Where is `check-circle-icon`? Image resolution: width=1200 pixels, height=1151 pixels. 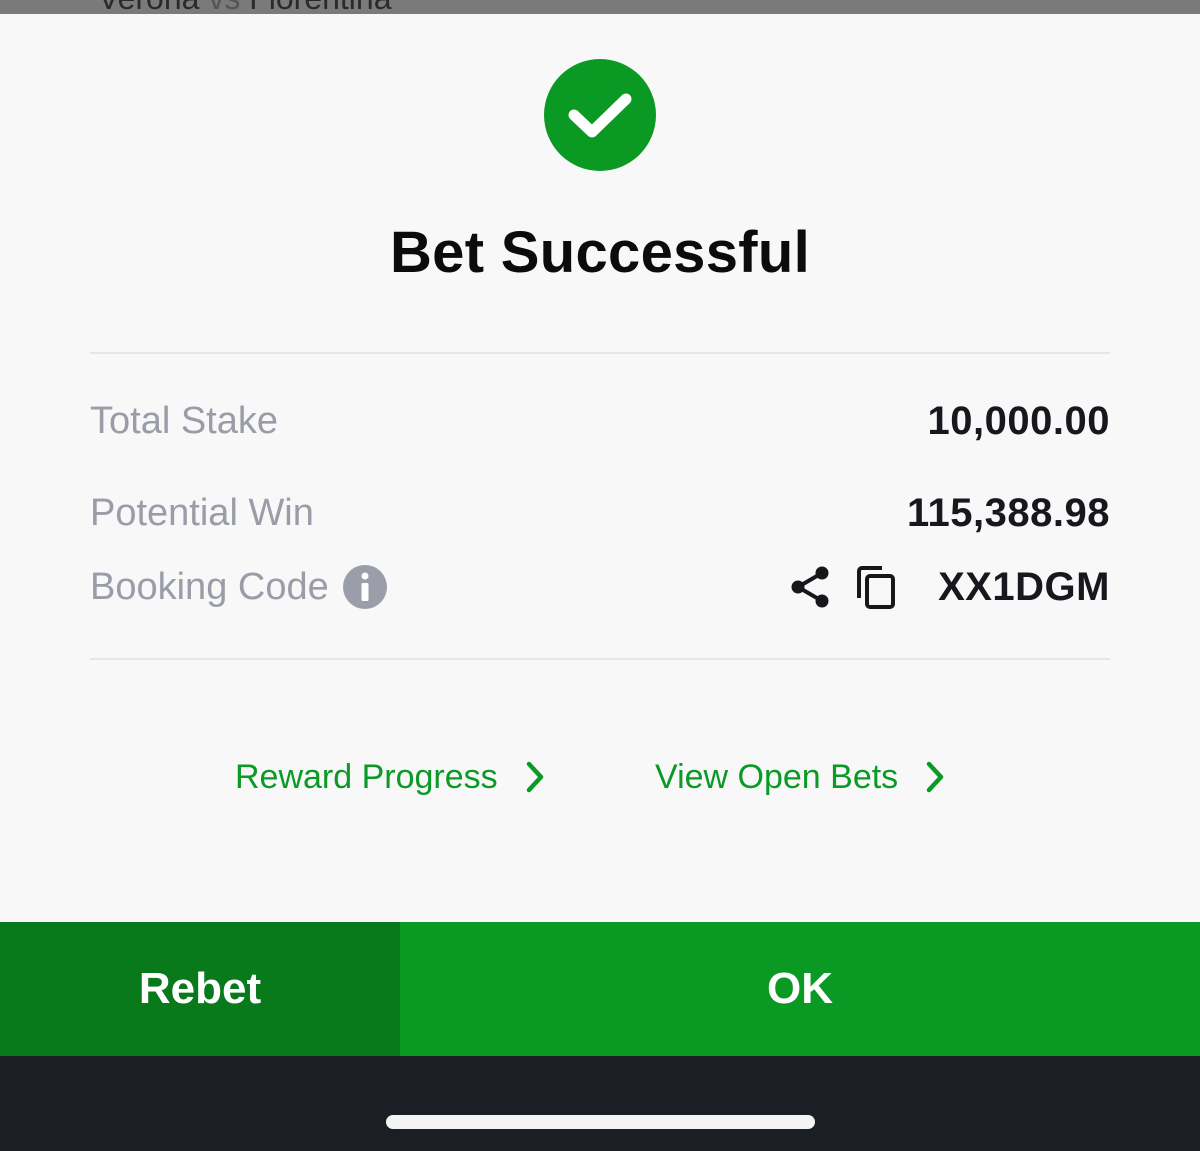 check-circle-icon is located at coordinates (600, 115).